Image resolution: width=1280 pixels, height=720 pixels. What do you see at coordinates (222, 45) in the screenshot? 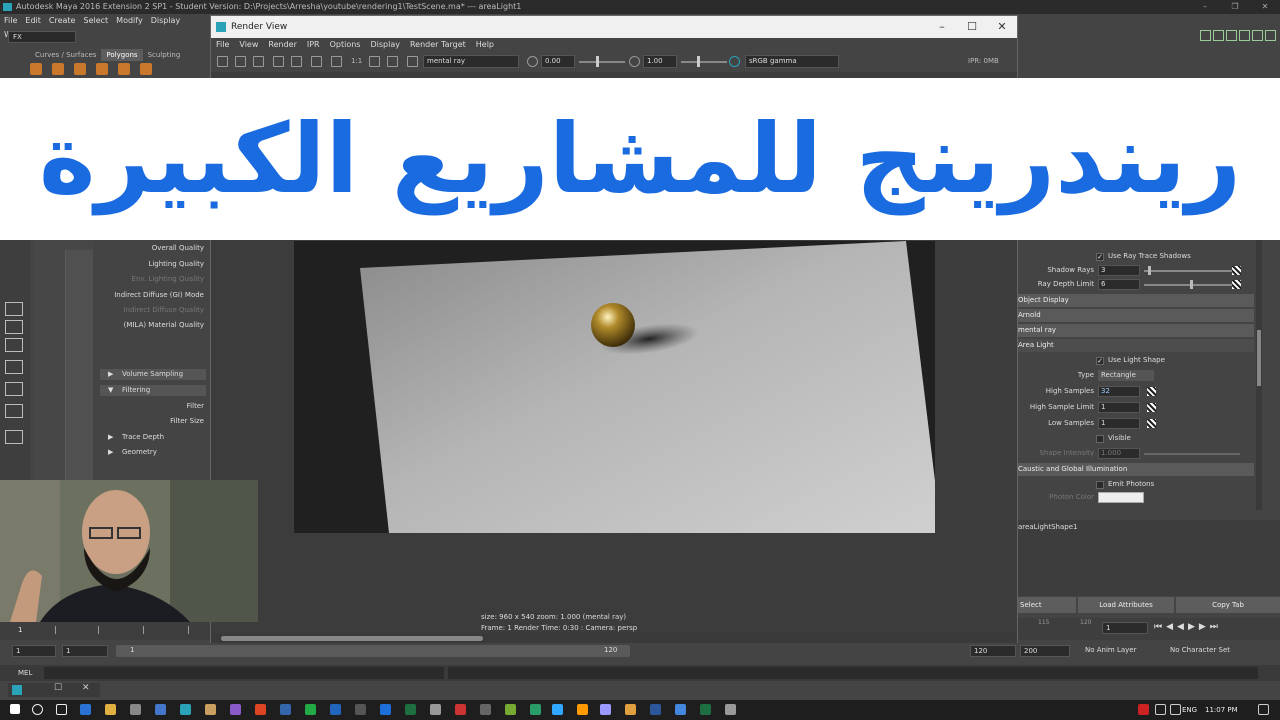
I see `rv-menu-file: File` at bounding box center [222, 45].